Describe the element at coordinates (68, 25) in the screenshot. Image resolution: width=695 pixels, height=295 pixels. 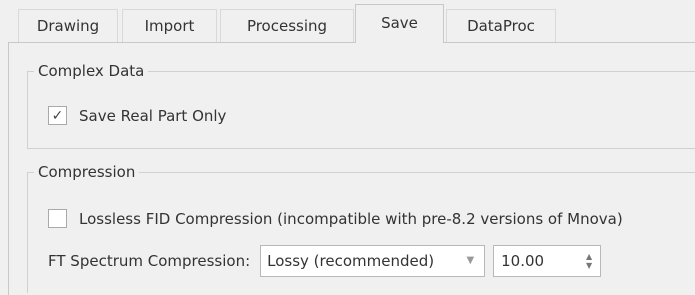
I see `tab-drawing: Drawing` at that location.